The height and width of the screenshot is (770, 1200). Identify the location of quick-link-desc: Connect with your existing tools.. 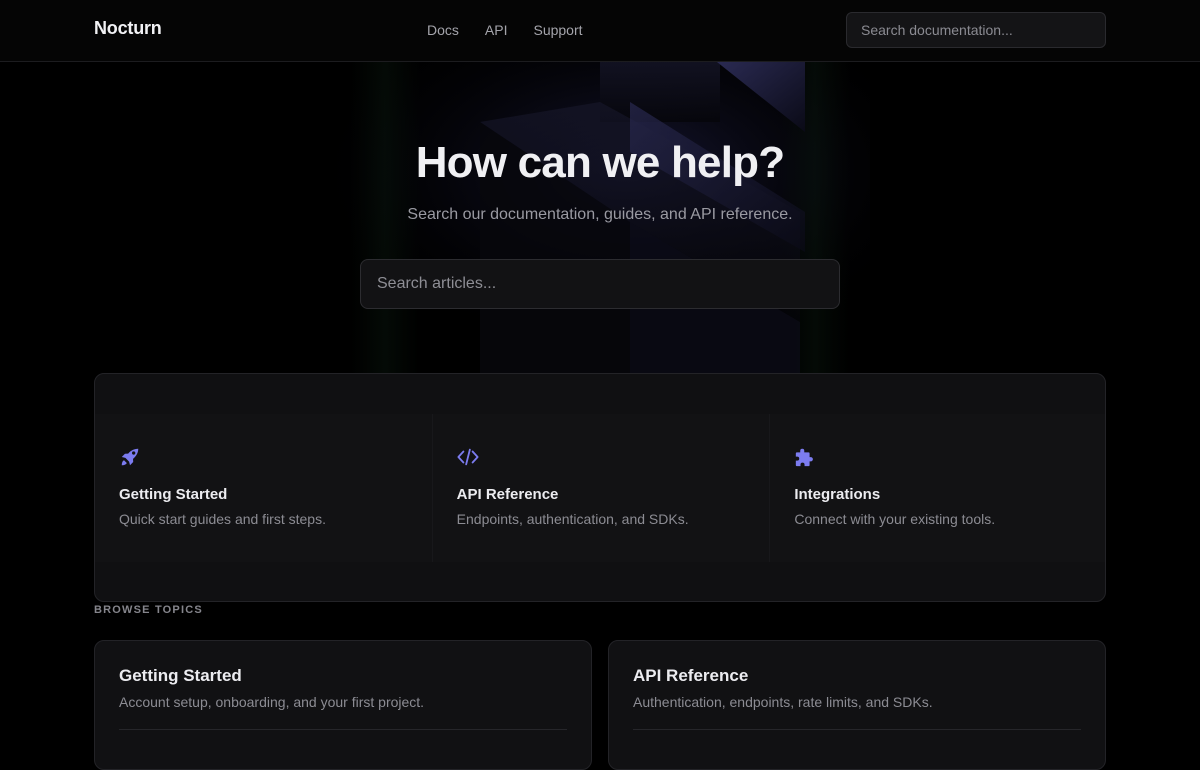
(895, 519).